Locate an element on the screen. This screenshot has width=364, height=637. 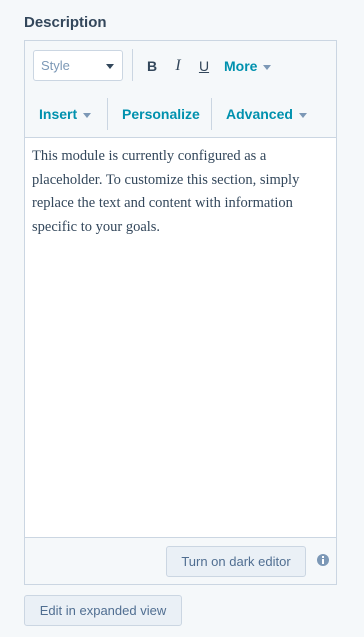
insert-menu: Insert is located at coordinates (65, 114).